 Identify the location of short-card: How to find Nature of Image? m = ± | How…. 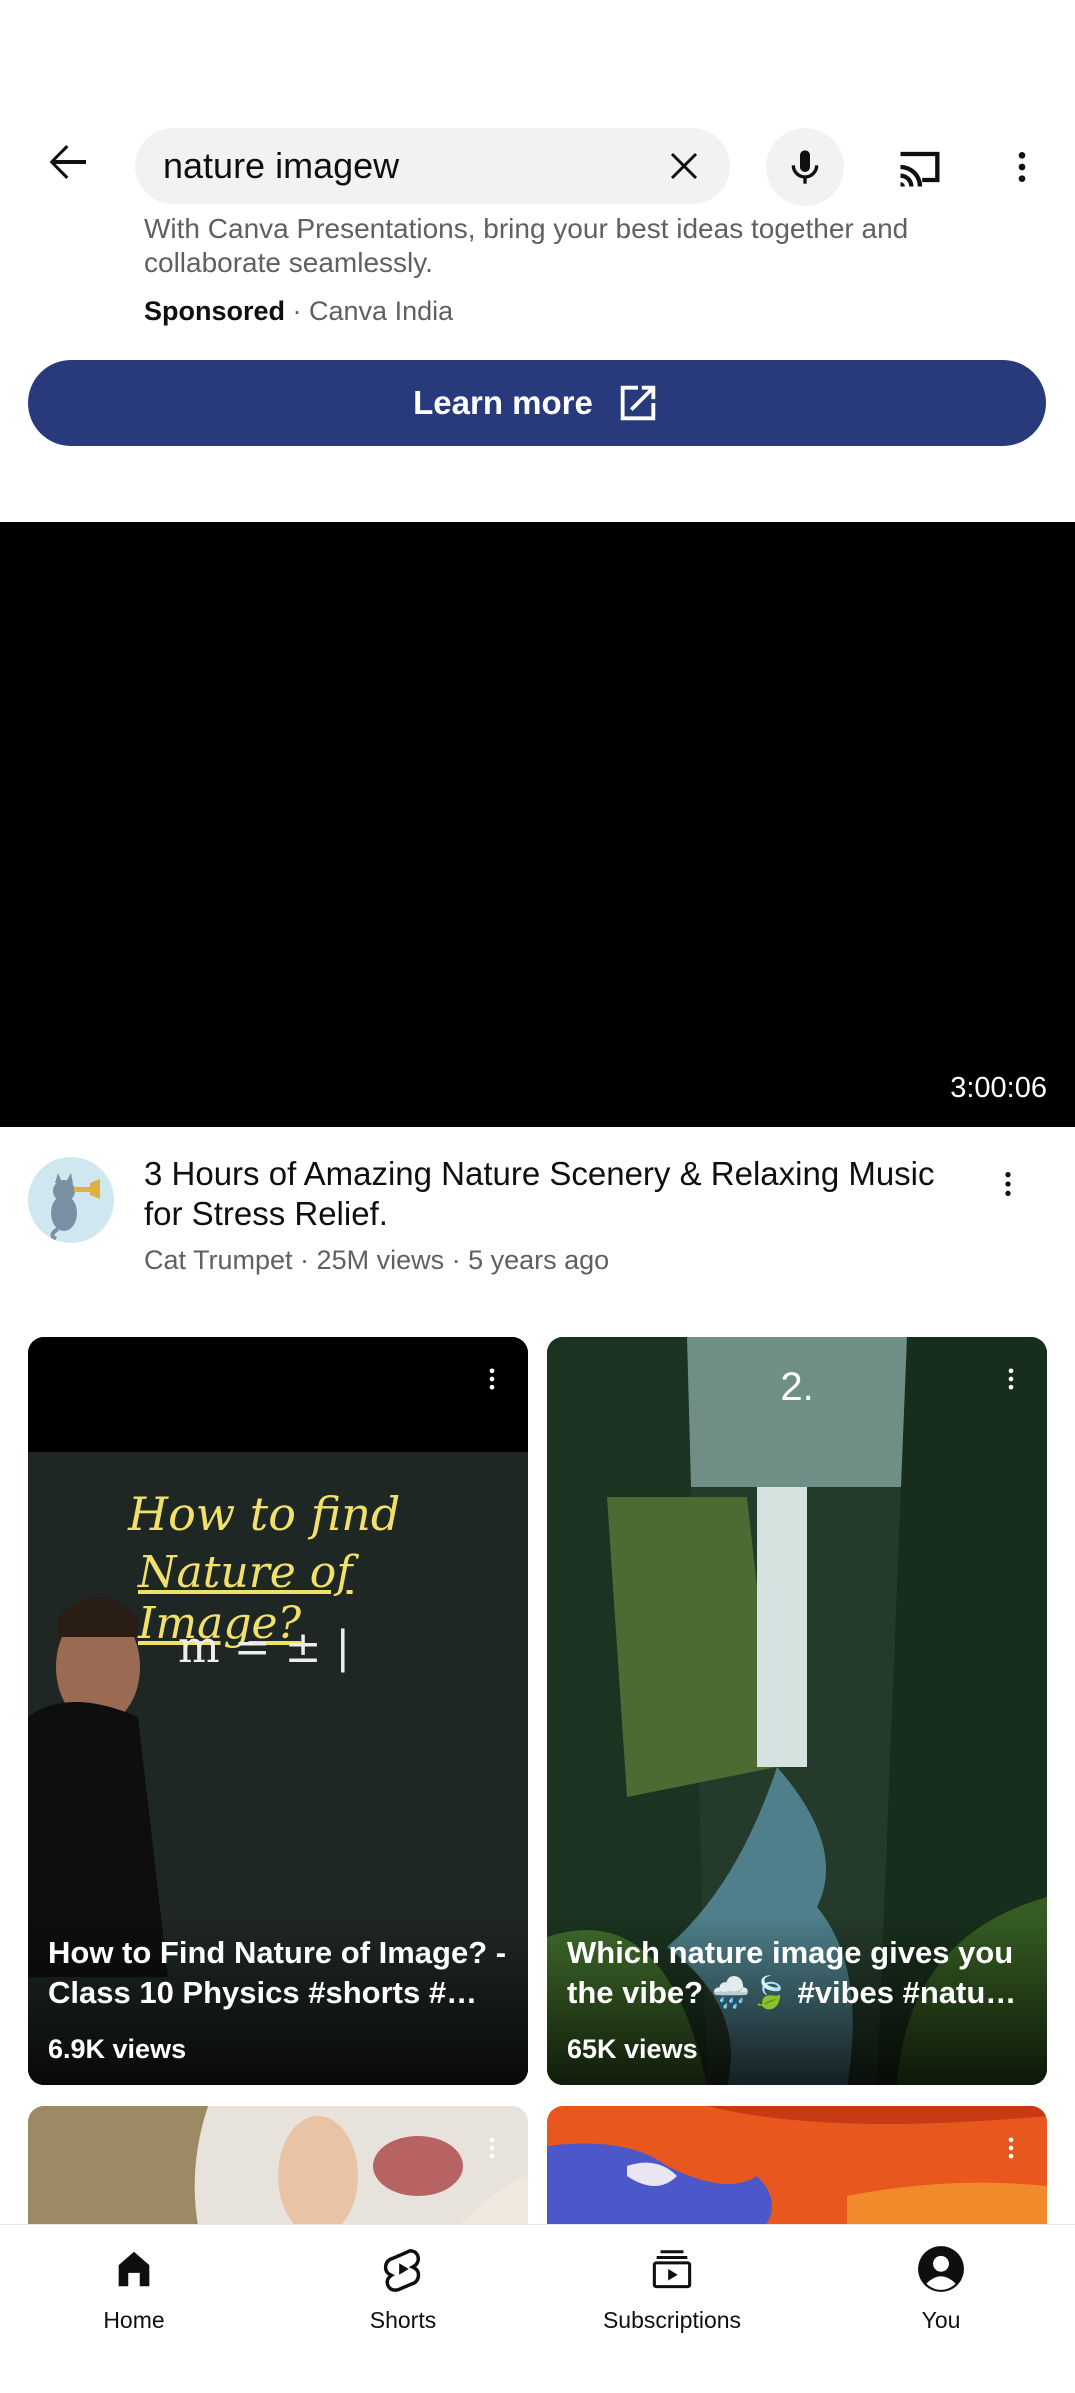
(278, 1711).